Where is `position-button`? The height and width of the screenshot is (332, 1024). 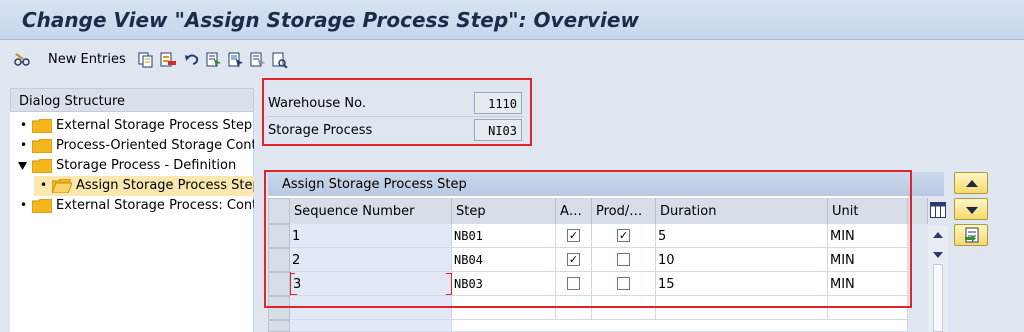
position-button is located at coordinates (971, 235).